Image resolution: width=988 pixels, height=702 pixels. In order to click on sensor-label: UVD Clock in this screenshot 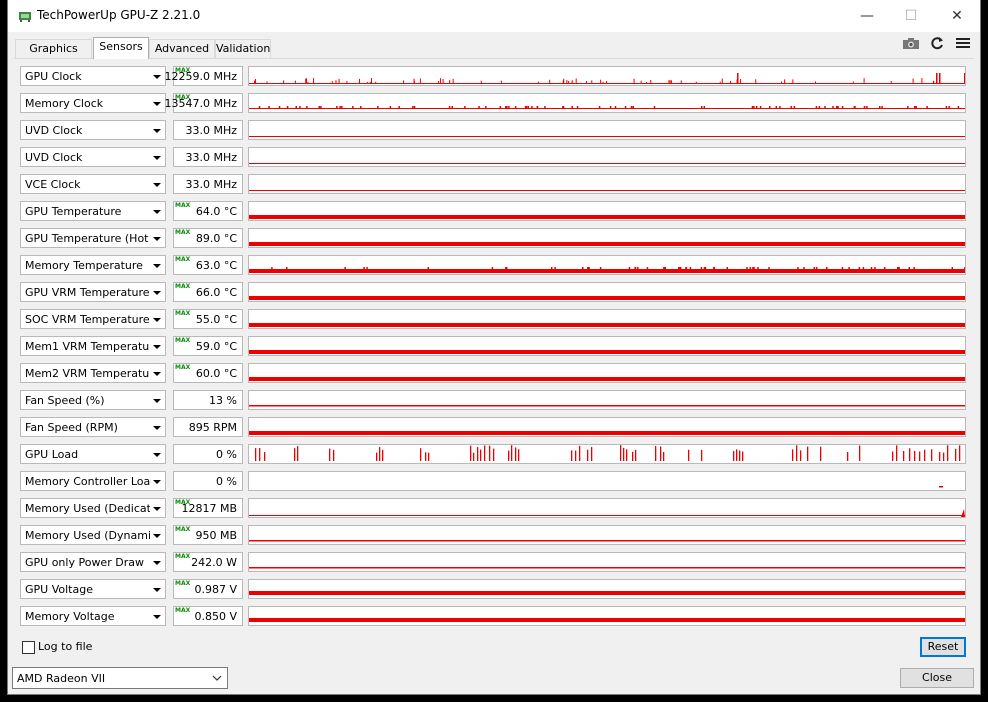, I will do `click(54, 130)`.